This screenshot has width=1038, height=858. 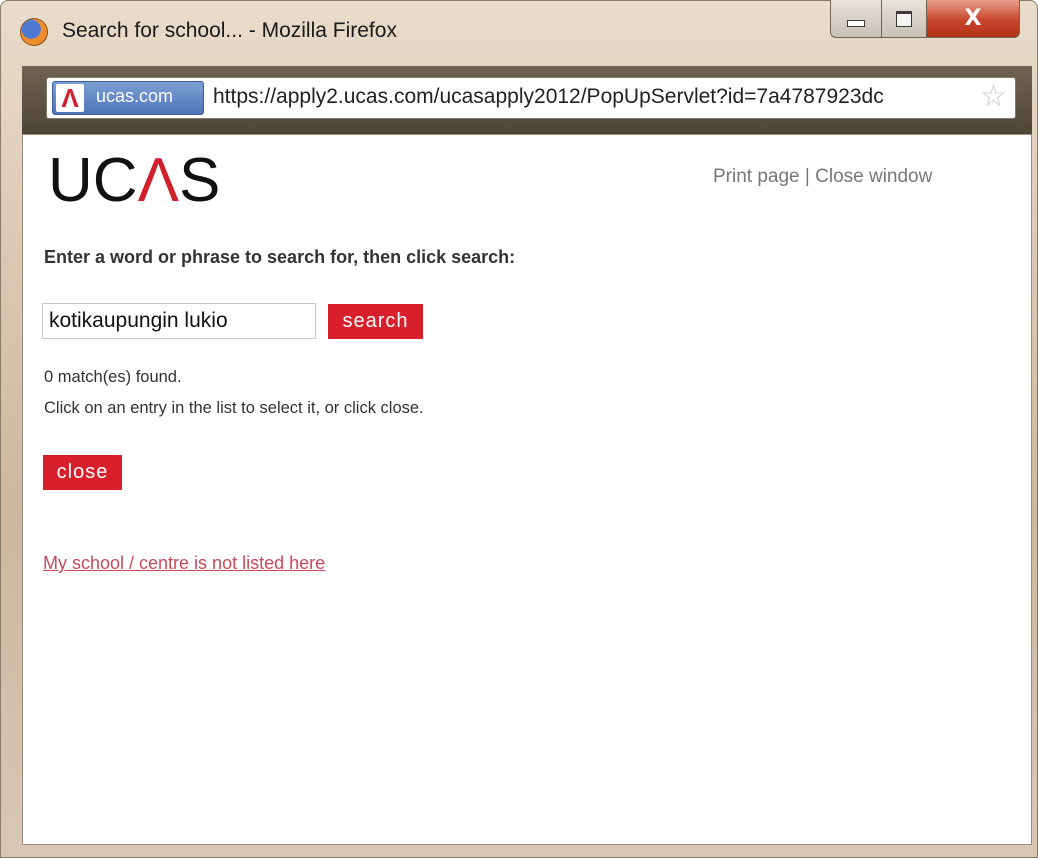 I want to click on window-title: Search for school... - Mozilla Firefox, so click(x=229, y=30).